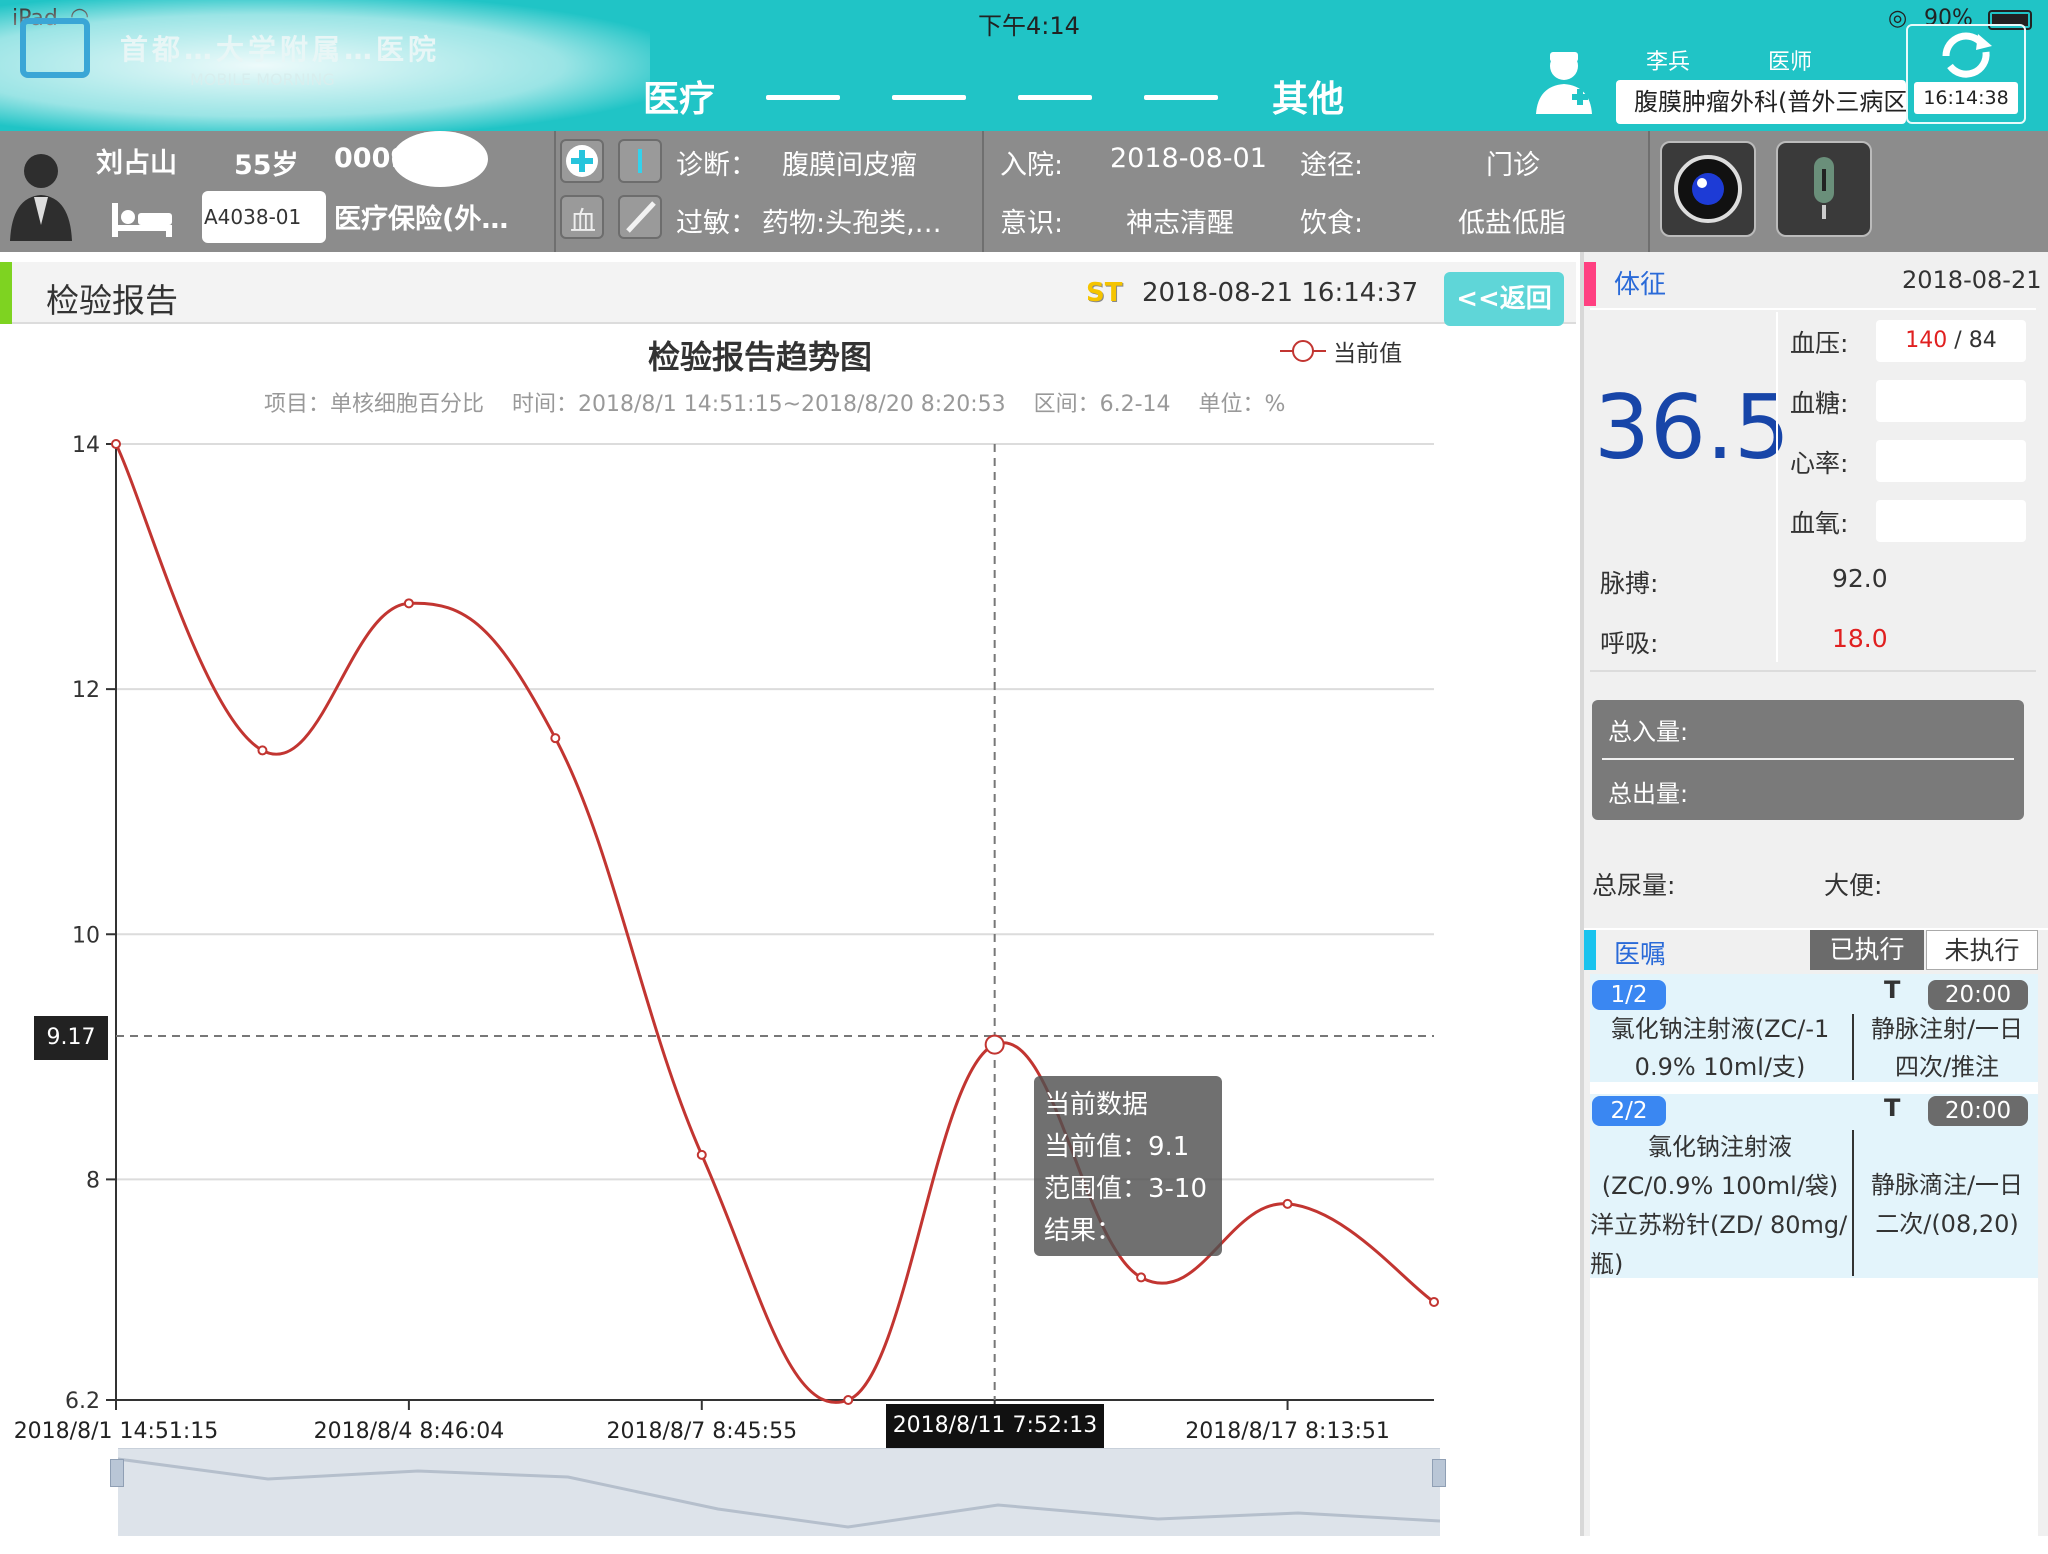  I want to click on urine-label: 总尿量:, so click(1634, 885).